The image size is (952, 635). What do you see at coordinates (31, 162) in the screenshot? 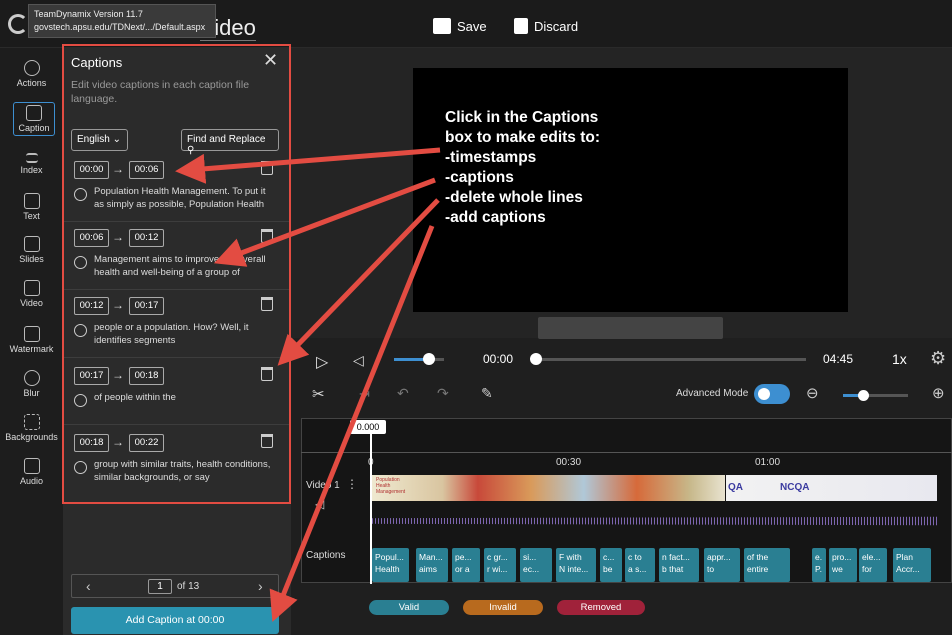
I see `sidebar-item-index: Index` at bounding box center [31, 162].